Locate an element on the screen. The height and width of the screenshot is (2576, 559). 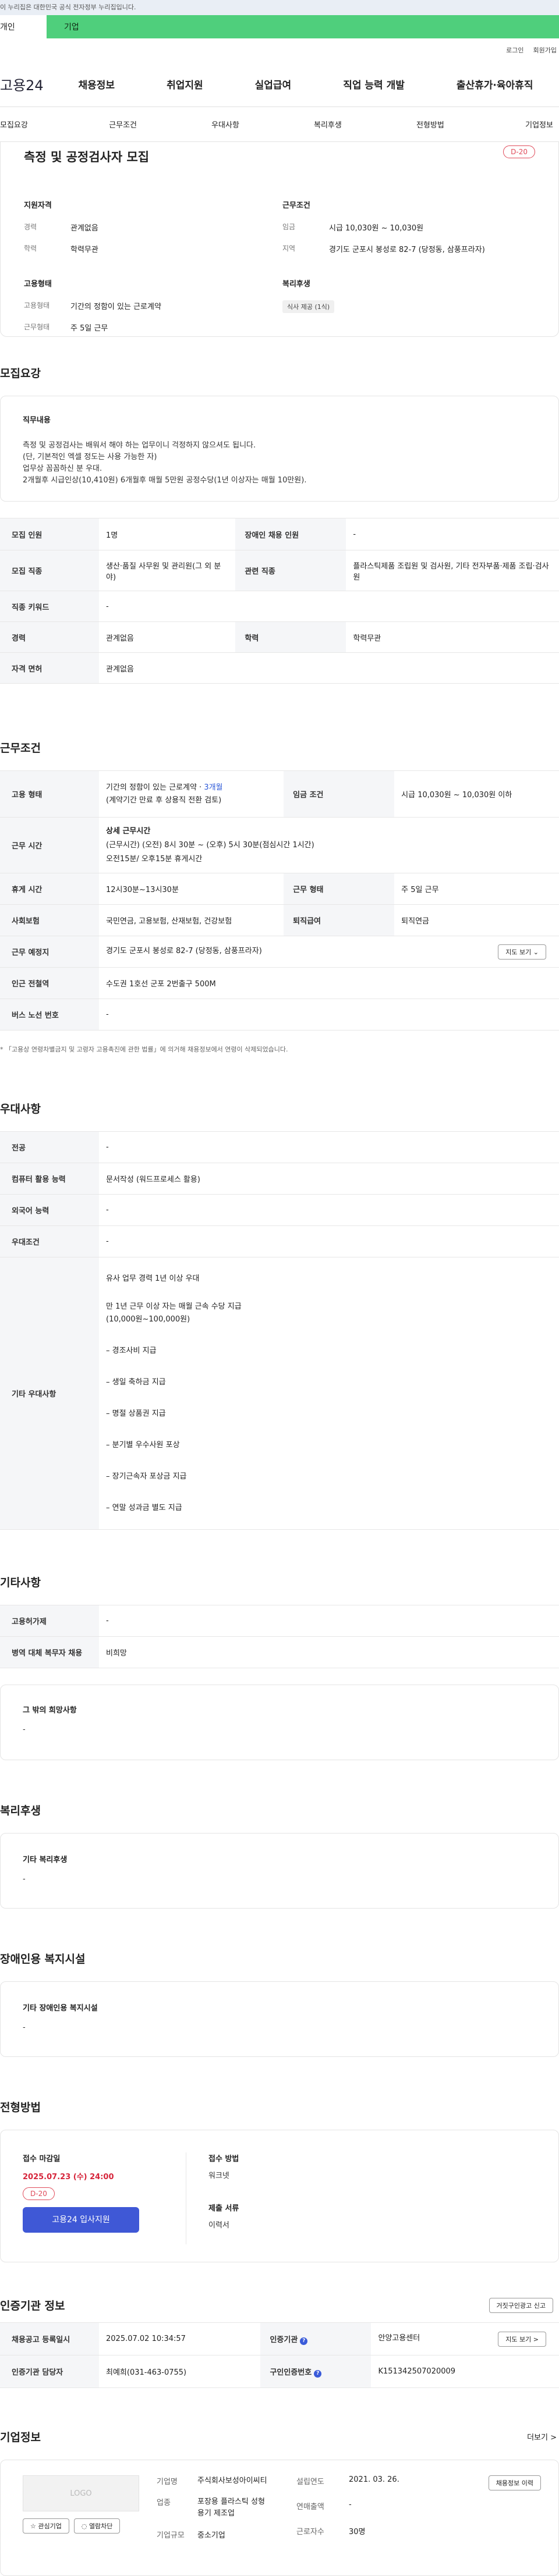
wage-cond-label: 임금 조건 is located at coordinates (339, 794).